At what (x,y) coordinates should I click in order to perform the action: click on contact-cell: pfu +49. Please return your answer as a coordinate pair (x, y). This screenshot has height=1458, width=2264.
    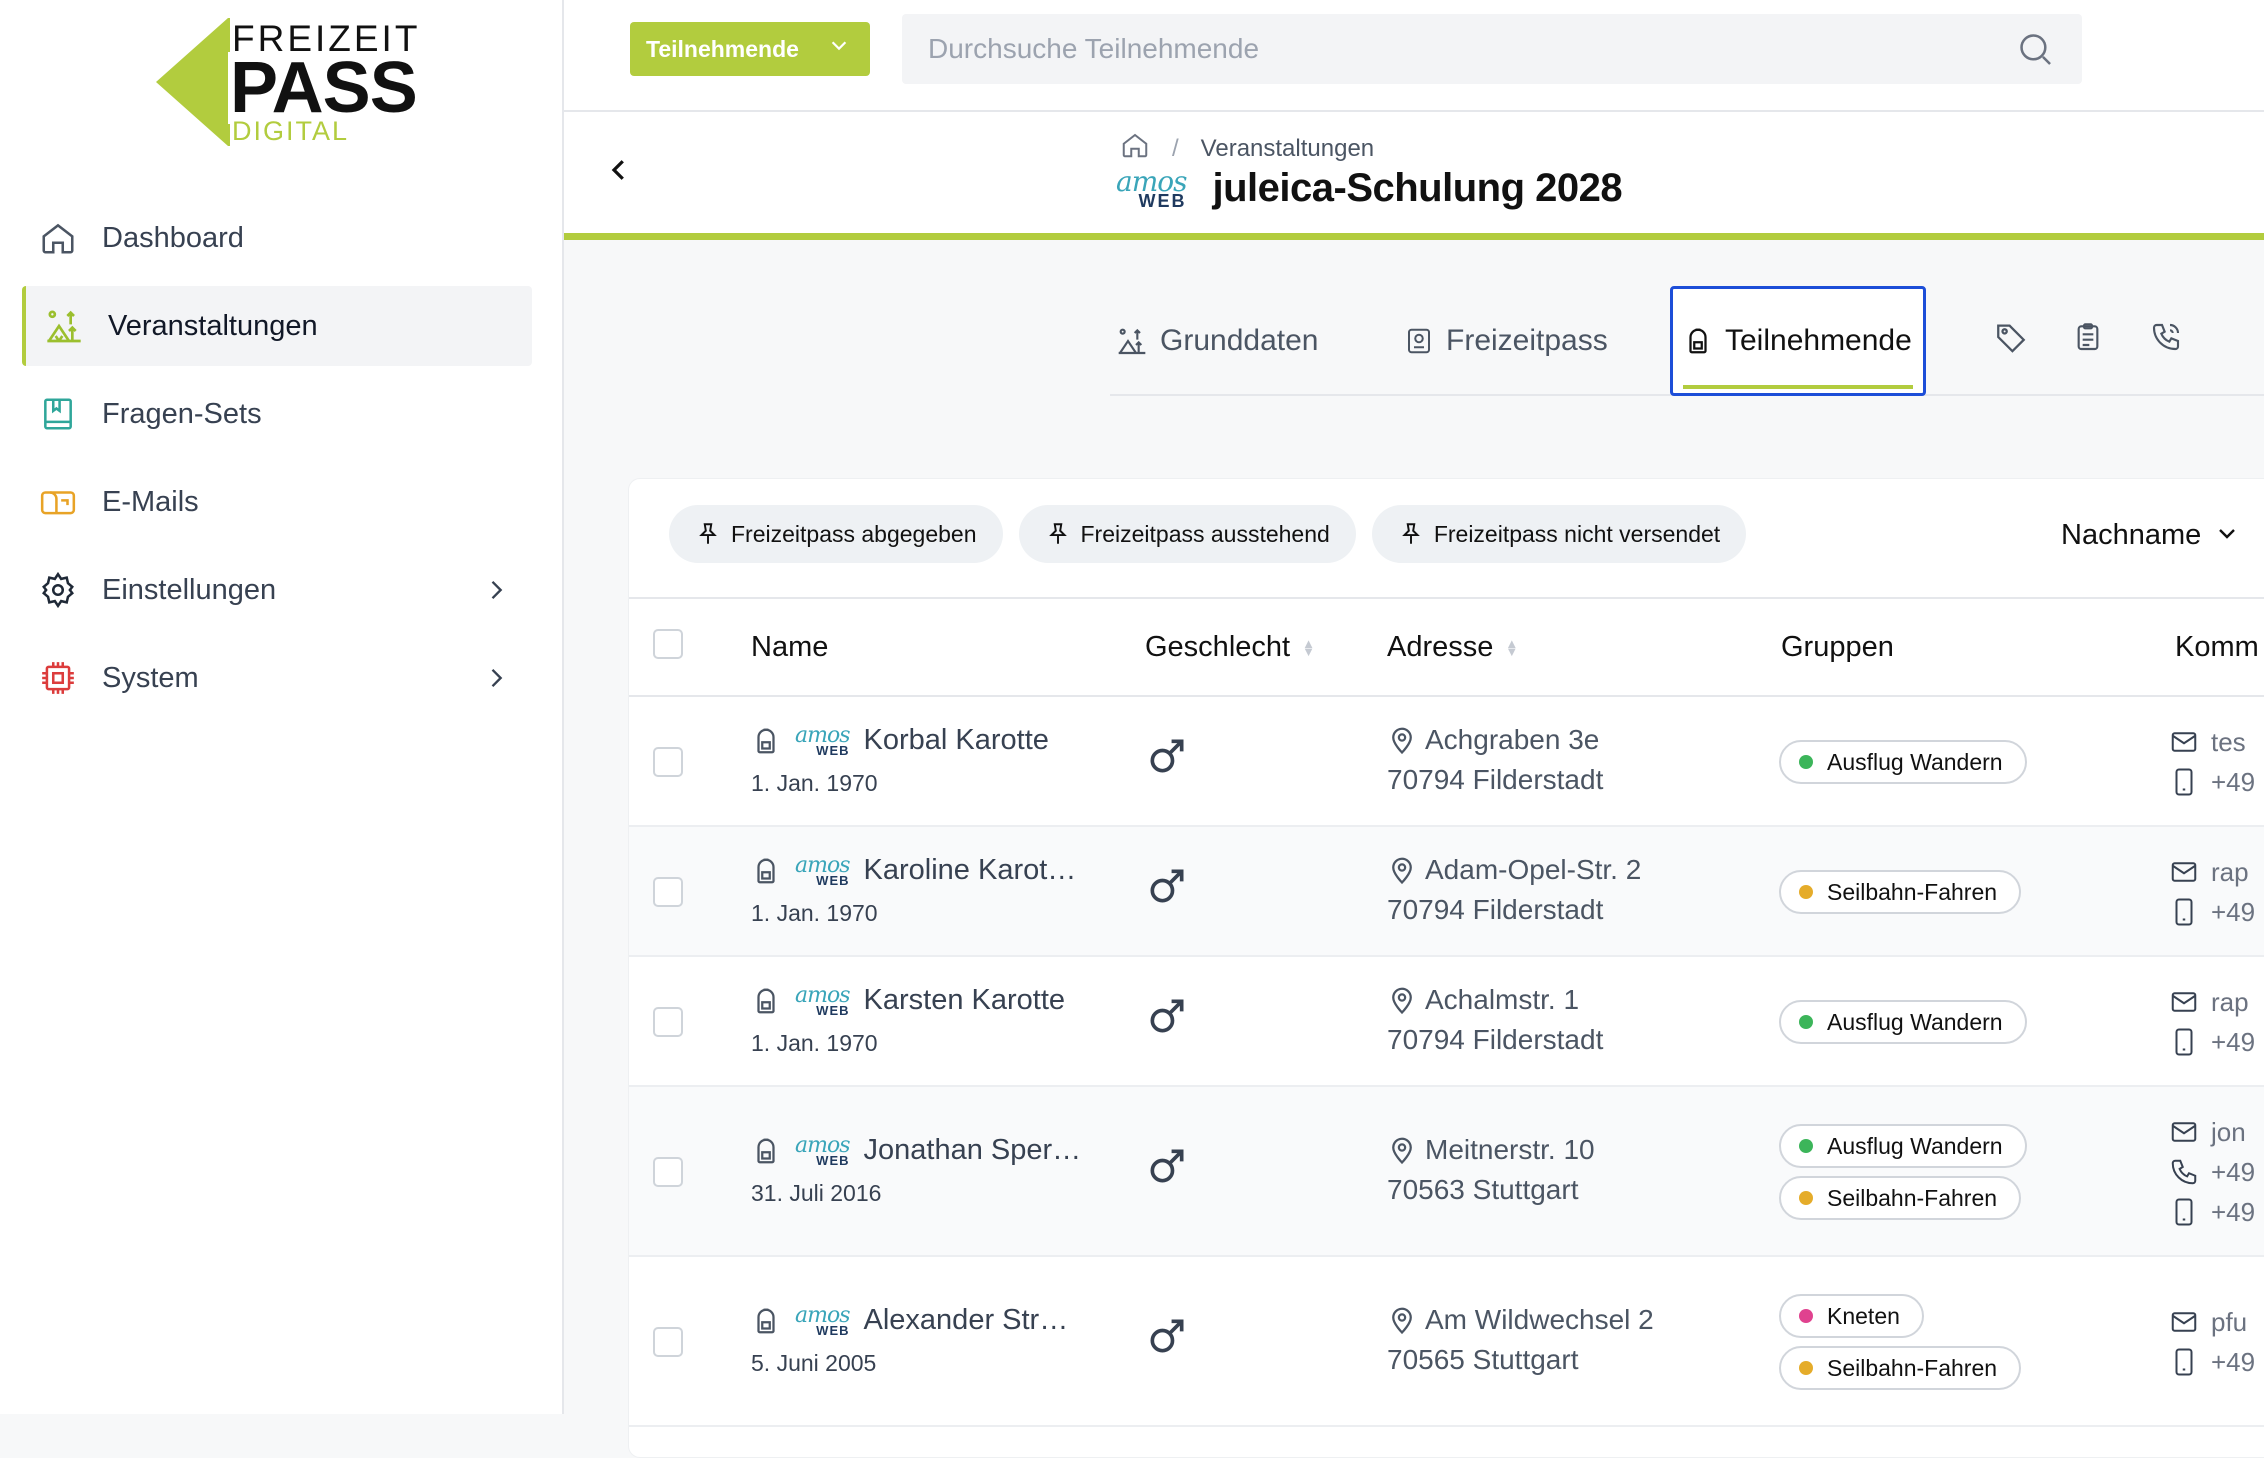
    Looking at the image, I should click on (2212, 1342).